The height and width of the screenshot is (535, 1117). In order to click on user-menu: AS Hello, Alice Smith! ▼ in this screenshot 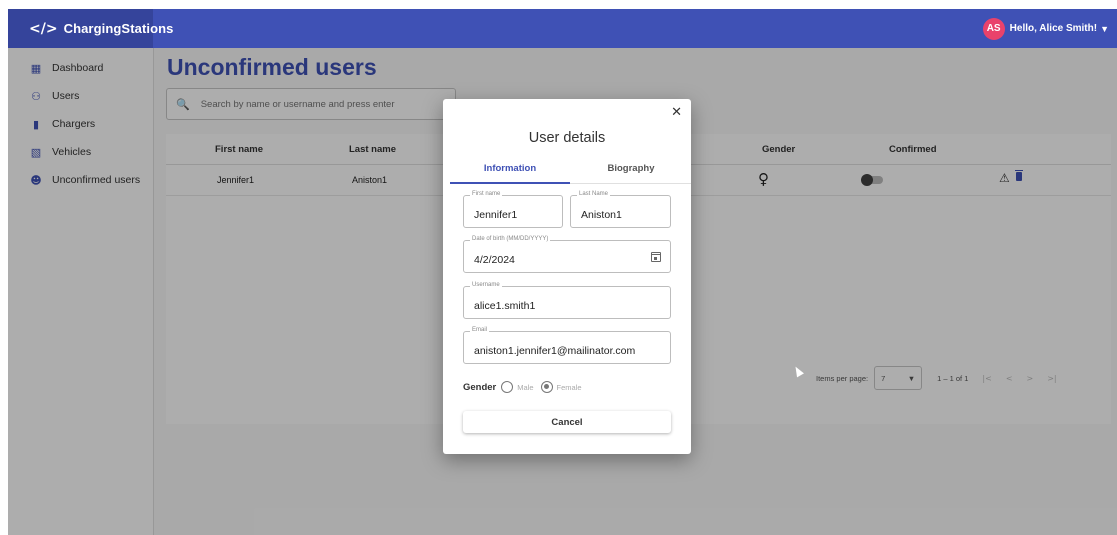, I will do `click(1045, 28)`.